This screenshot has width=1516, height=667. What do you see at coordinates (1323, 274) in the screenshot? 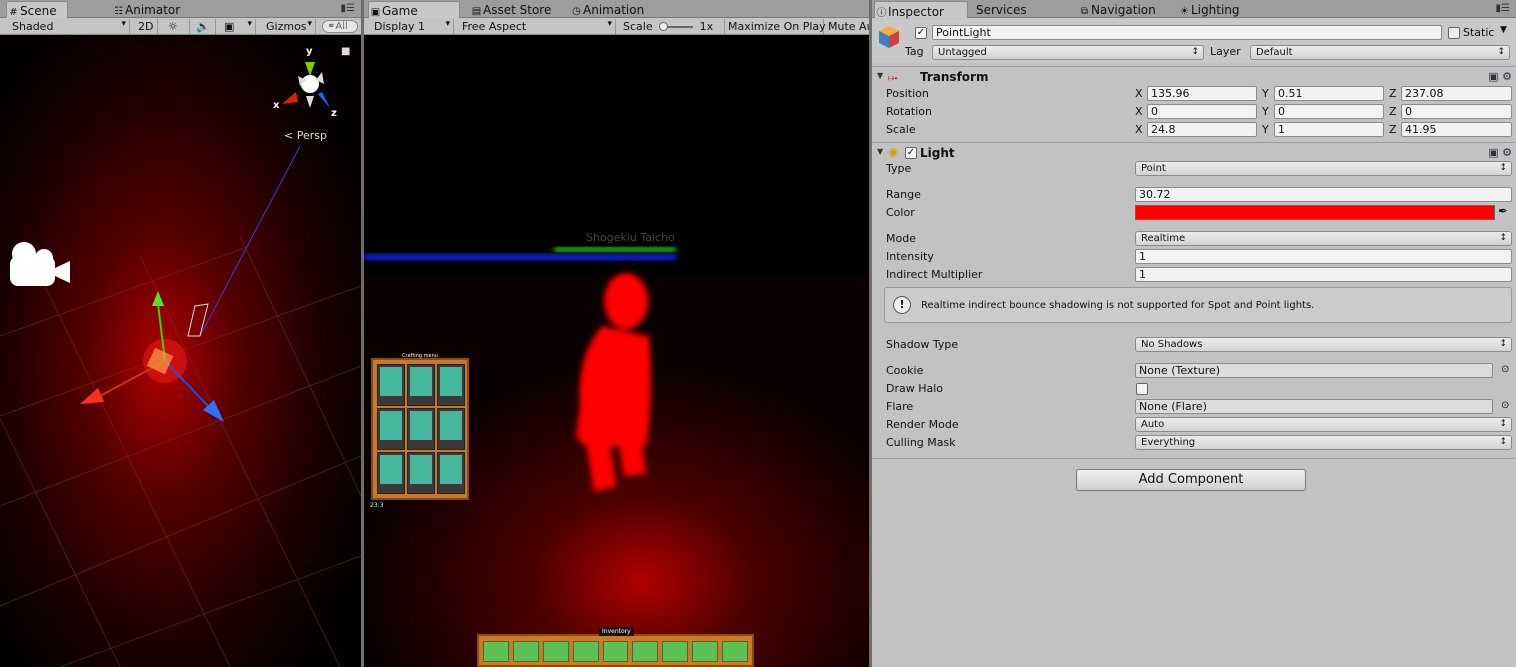
I see `indirect-field: 1` at bounding box center [1323, 274].